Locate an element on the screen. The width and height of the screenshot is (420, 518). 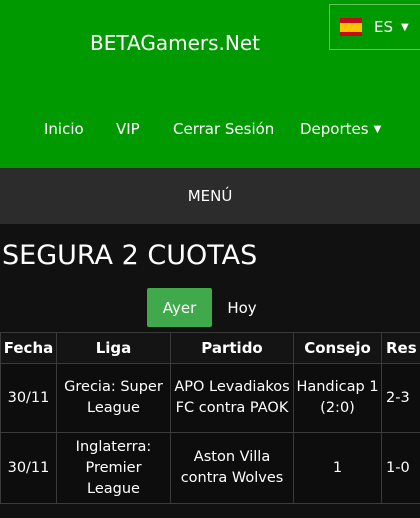
nav-item-cerrar-sesion: Cerrar Sesión is located at coordinates (223, 129).